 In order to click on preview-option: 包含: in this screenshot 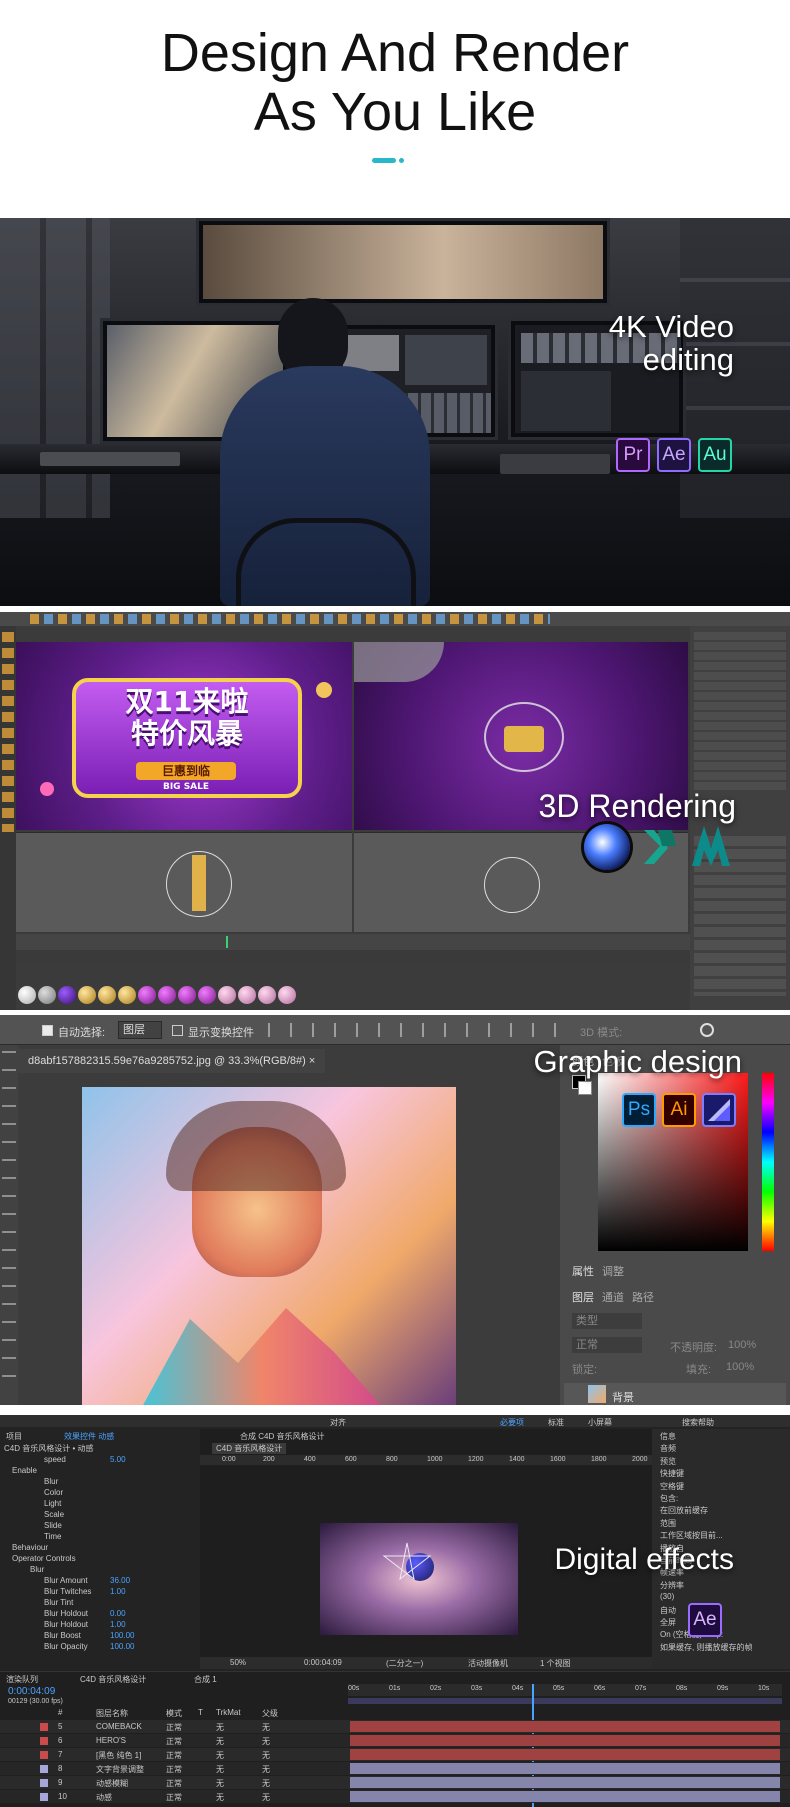, I will do `click(669, 1498)`.